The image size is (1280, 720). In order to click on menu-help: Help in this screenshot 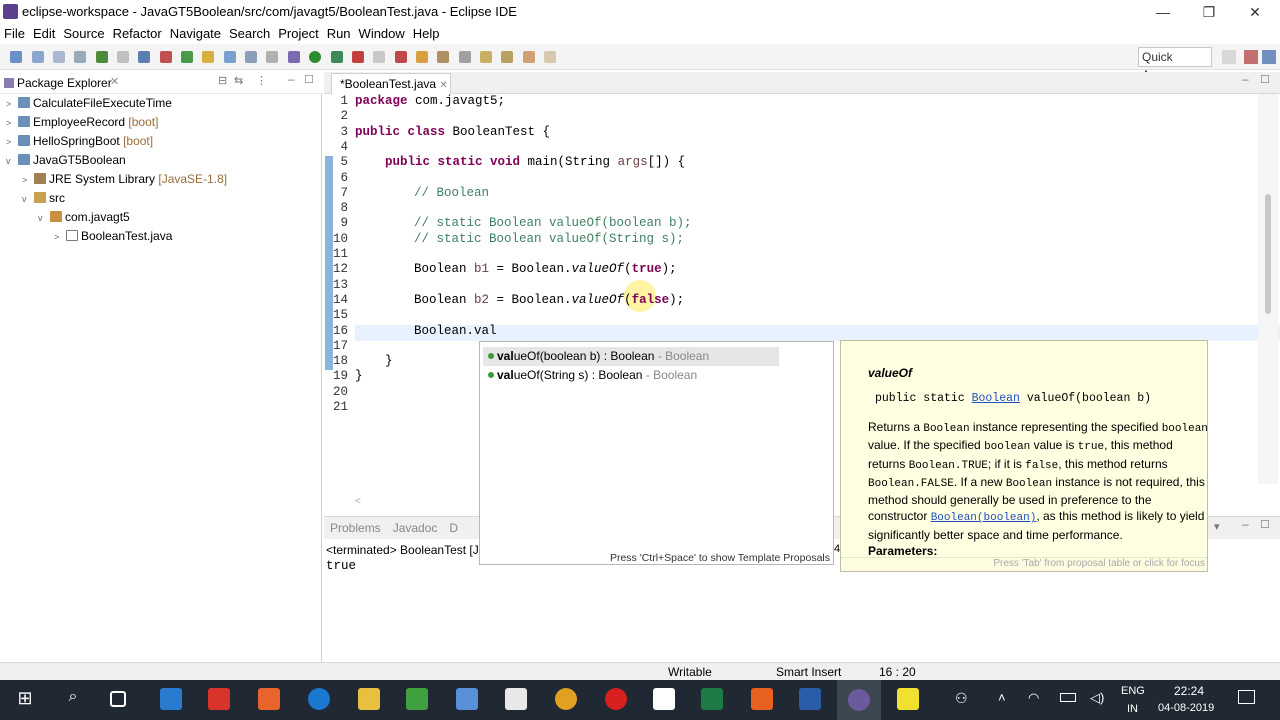, I will do `click(426, 32)`.